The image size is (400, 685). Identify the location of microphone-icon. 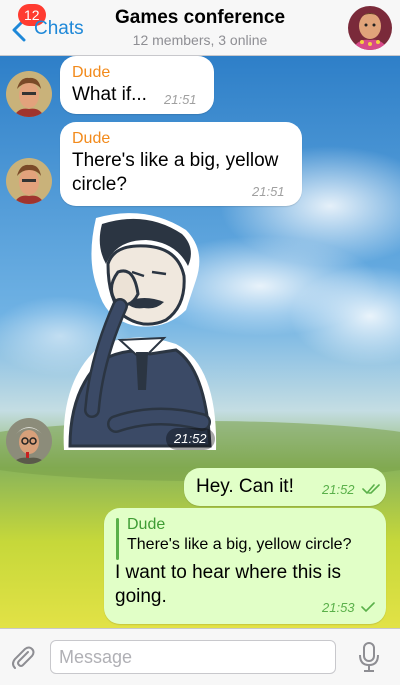
(369, 657).